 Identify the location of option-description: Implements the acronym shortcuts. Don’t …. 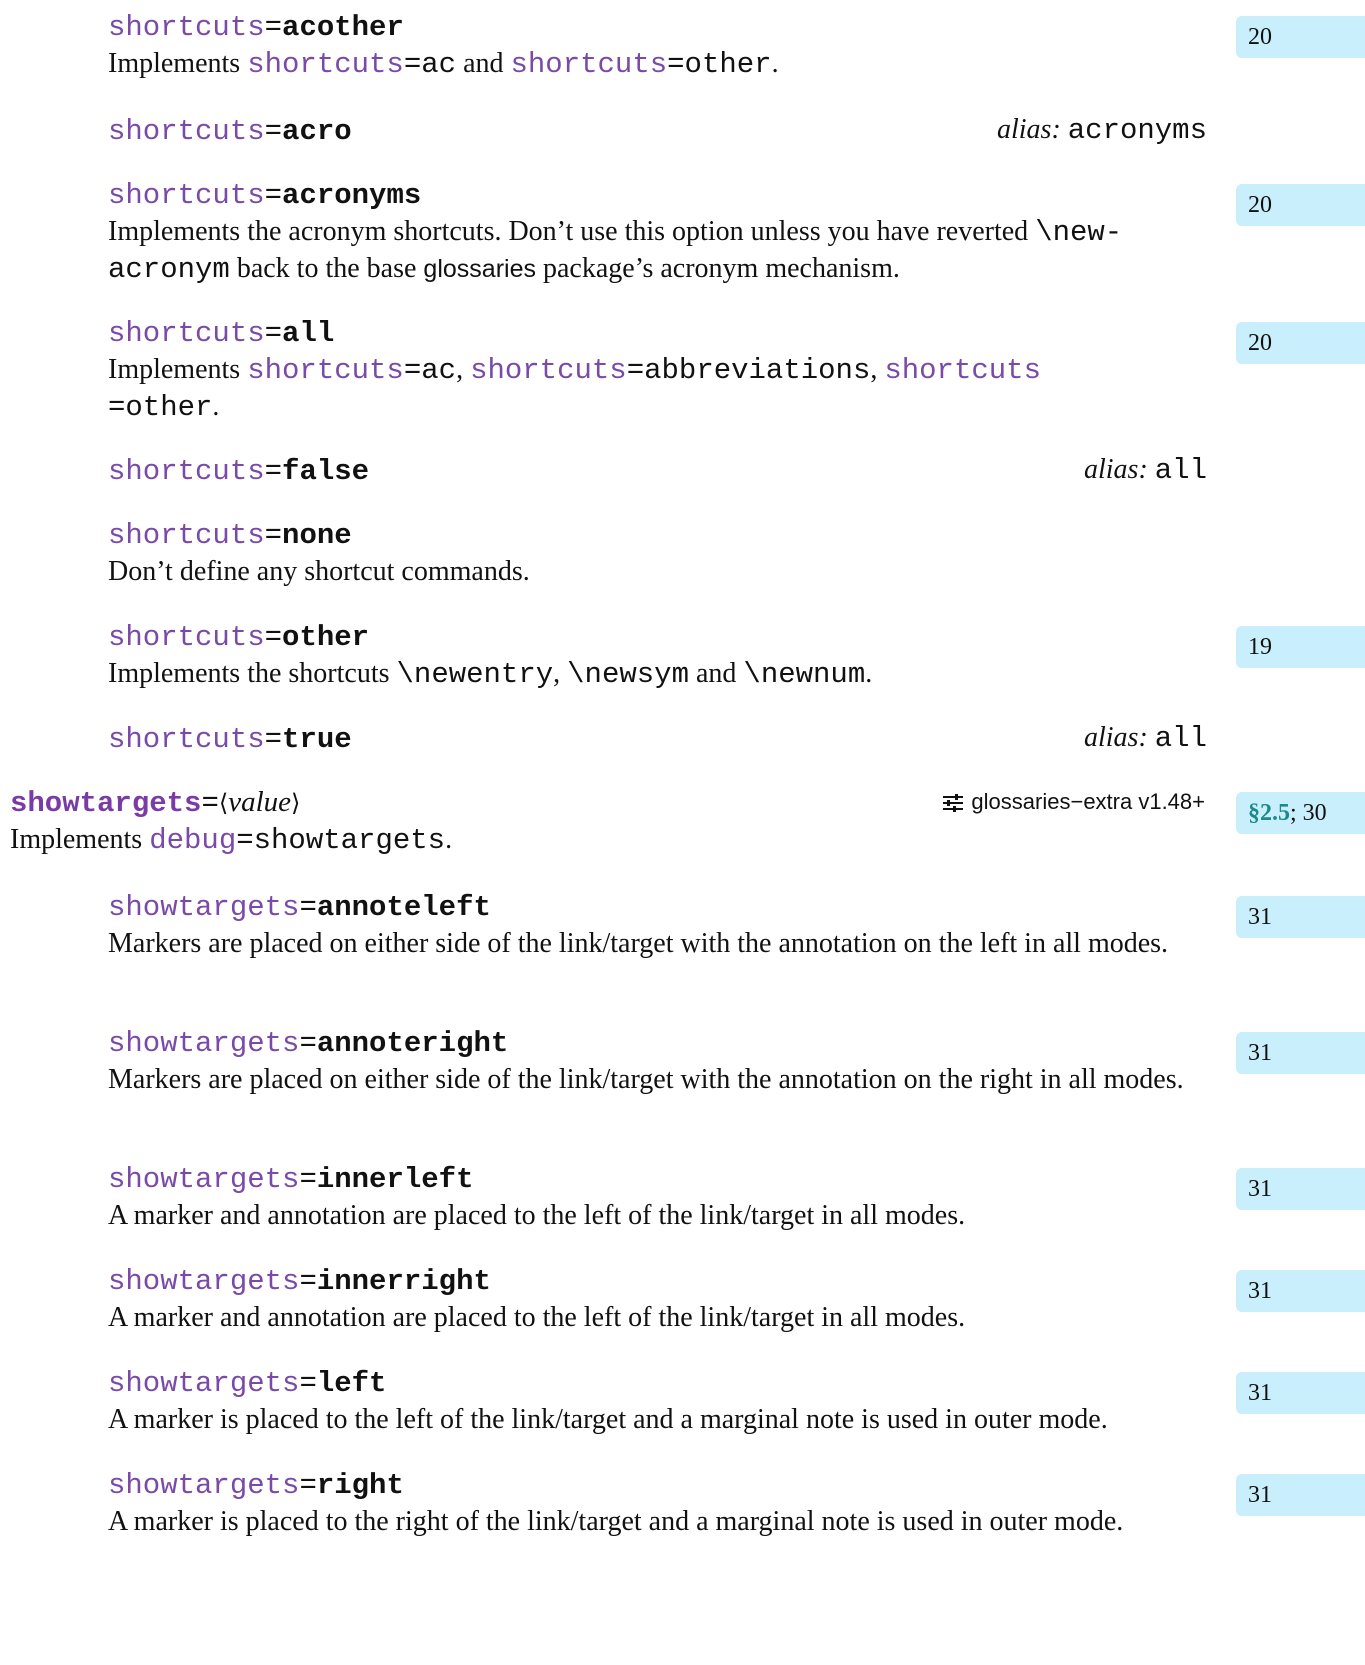
(615, 251).